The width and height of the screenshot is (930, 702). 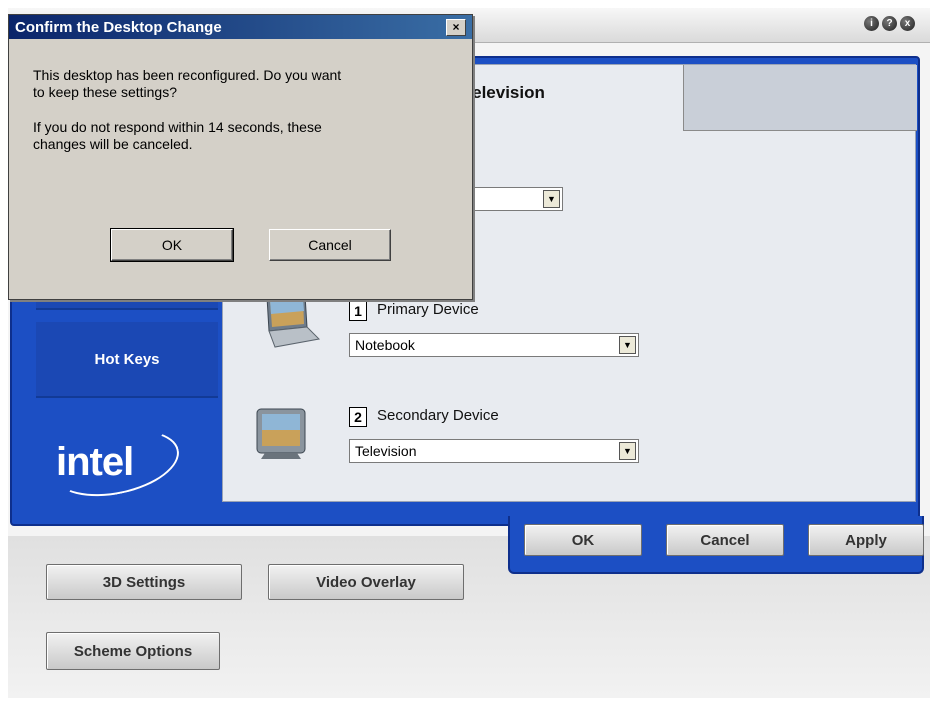 What do you see at coordinates (105, 92) in the screenshot?
I see `dialog-message-line2: to keep these settings?` at bounding box center [105, 92].